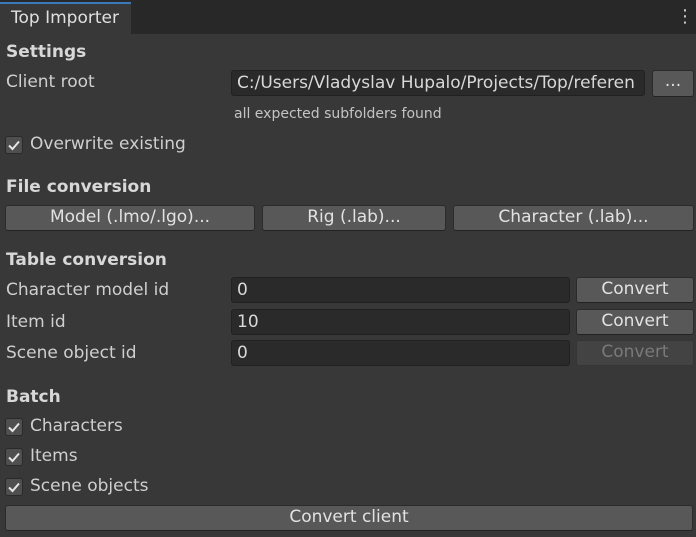 The height and width of the screenshot is (537, 696). What do you see at coordinates (685, 17) in the screenshot?
I see `kebab-menu-icon: ⋮` at bounding box center [685, 17].